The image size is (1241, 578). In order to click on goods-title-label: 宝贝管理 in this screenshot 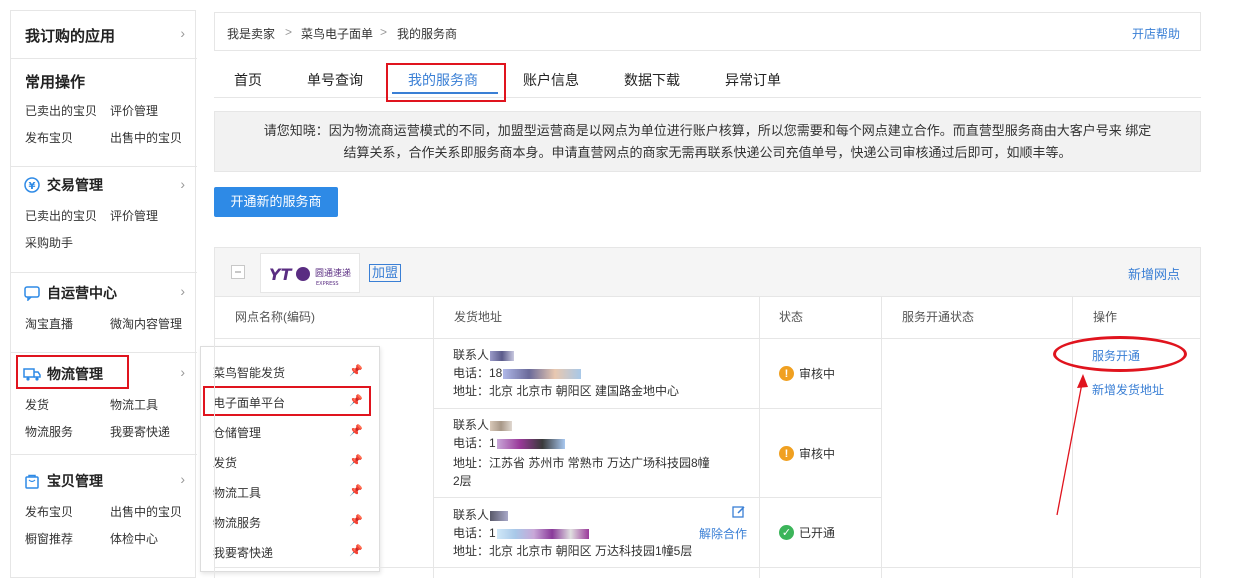, I will do `click(75, 481)`.